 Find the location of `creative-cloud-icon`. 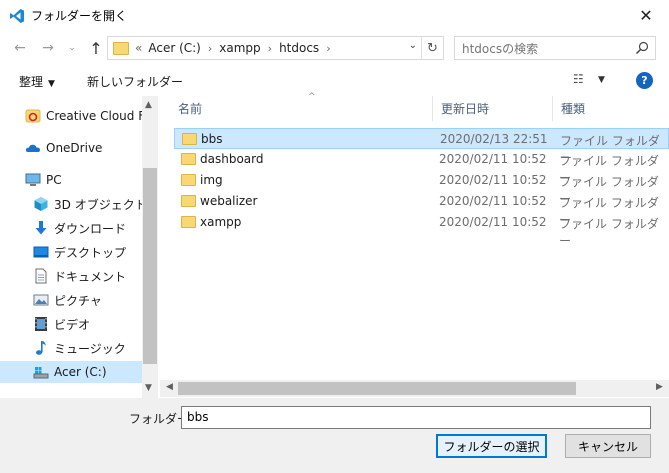

creative-cloud-icon is located at coordinates (33, 116).